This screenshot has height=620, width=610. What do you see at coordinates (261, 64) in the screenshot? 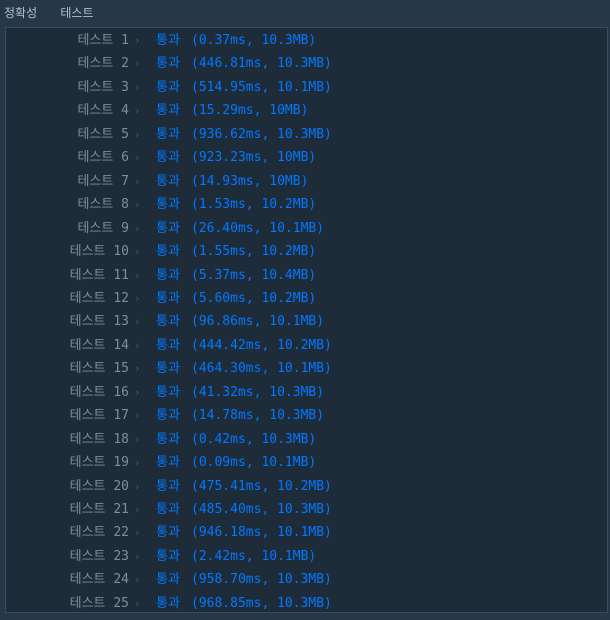
I see `test-metrics: (446.81ms, 10.3MB)` at bounding box center [261, 64].